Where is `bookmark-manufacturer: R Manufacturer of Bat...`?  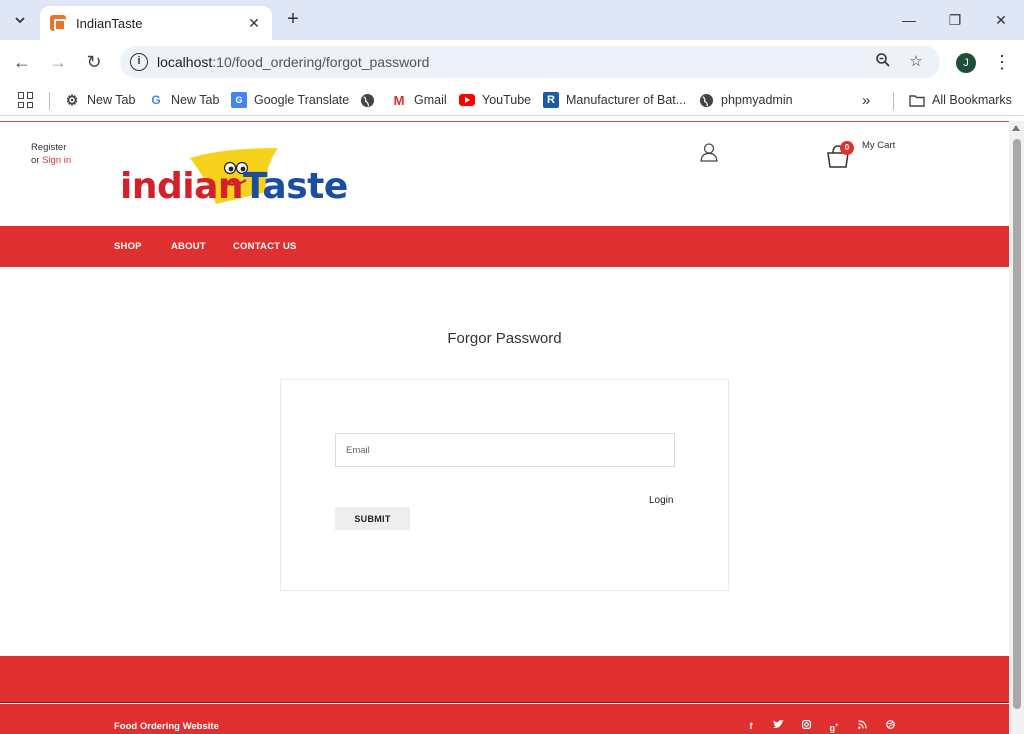 bookmark-manufacturer: R Manufacturer of Bat... is located at coordinates (614, 100).